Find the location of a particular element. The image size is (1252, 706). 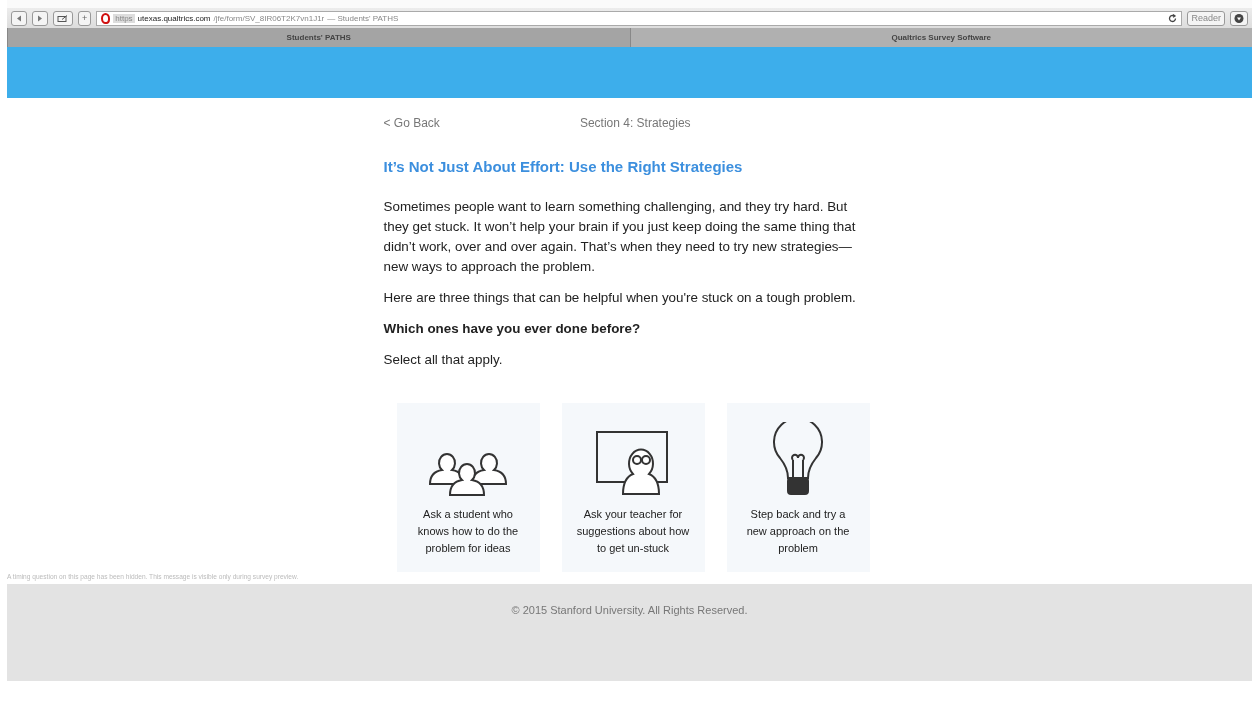

page-heading: It’s Not Just About Effort: Use the Right Strategies is located at coordinates (563, 166).